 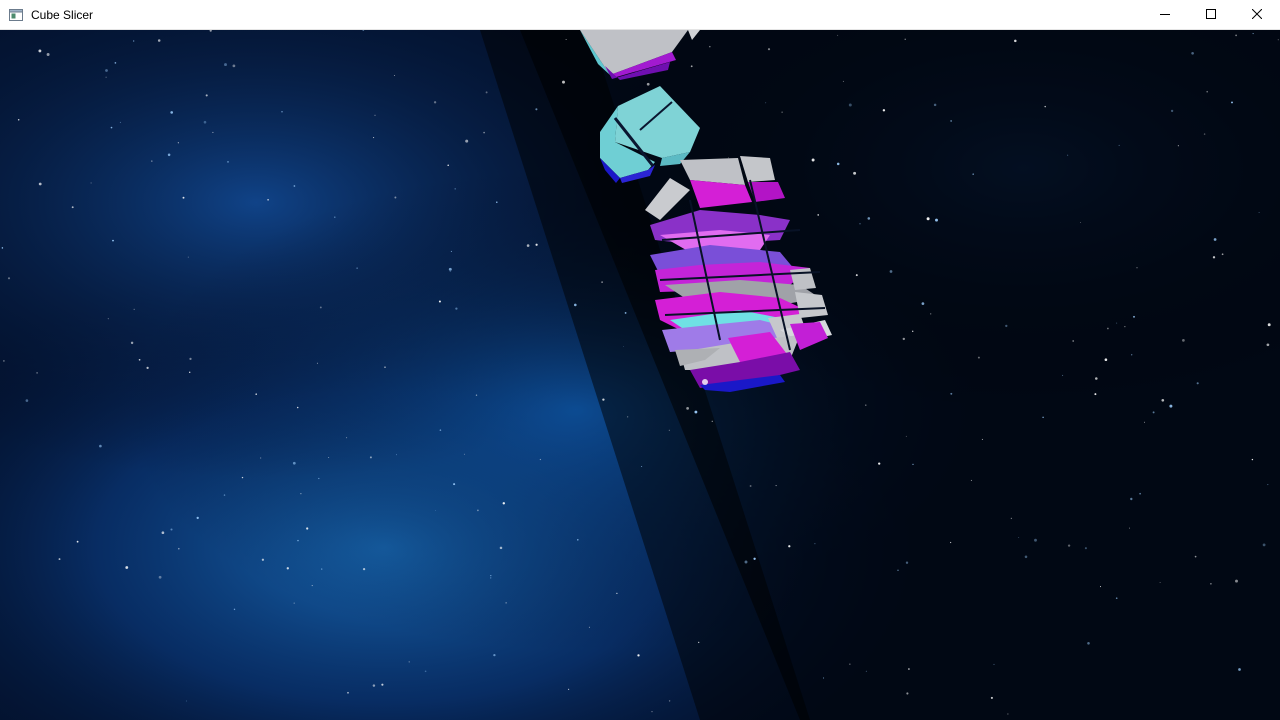 I want to click on minimize-button, so click(x=1165, y=15).